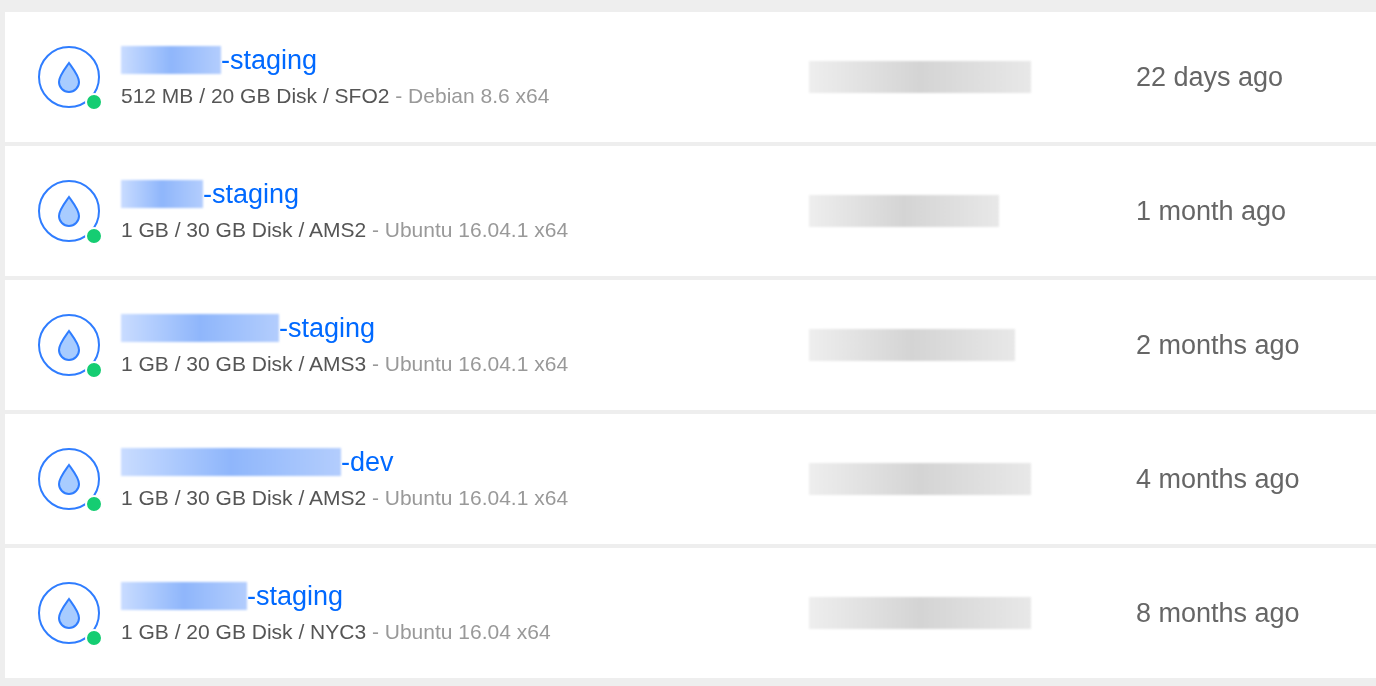 Image resolution: width=1376 pixels, height=686 pixels. What do you see at coordinates (367, 462) in the screenshot?
I see `droplet-name: -dev` at bounding box center [367, 462].